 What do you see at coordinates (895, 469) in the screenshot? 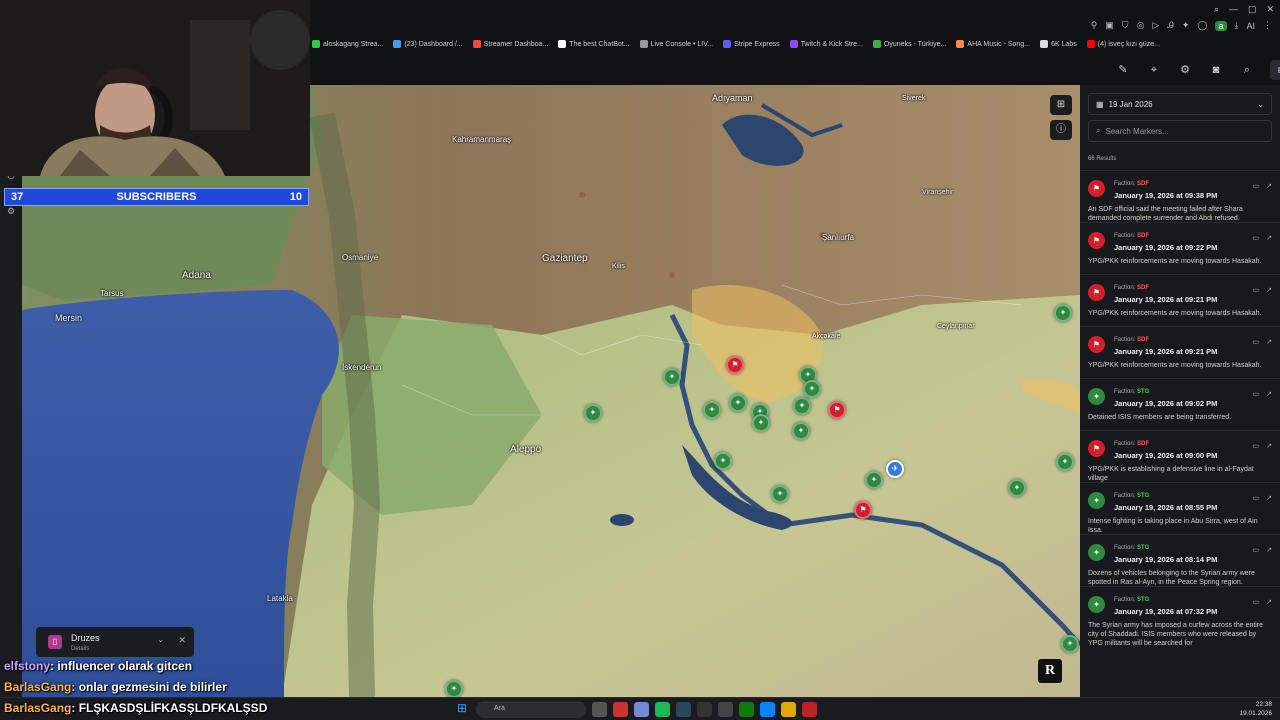
I see `aircraft-marker: ✈` at bounding box center [895, 469].